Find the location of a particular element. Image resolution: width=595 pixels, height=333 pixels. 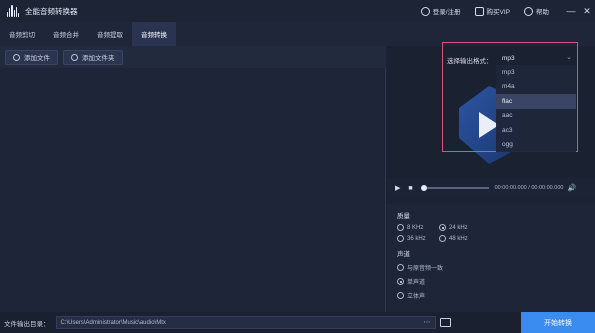

format-option: ogg is located at coordinates (536, 145).